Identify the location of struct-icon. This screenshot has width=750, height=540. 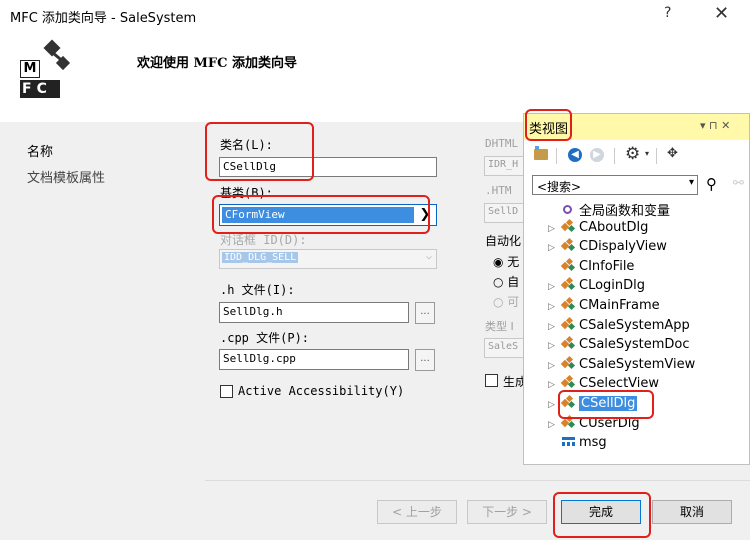
(568, 441).